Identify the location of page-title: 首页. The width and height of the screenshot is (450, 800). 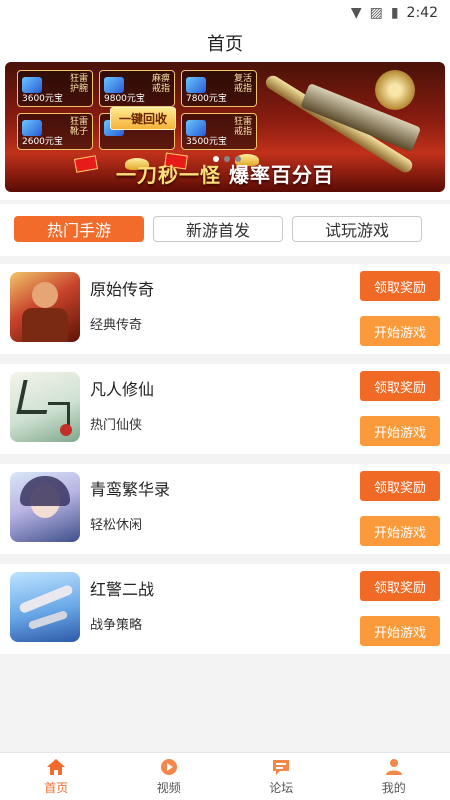
(225, 44).